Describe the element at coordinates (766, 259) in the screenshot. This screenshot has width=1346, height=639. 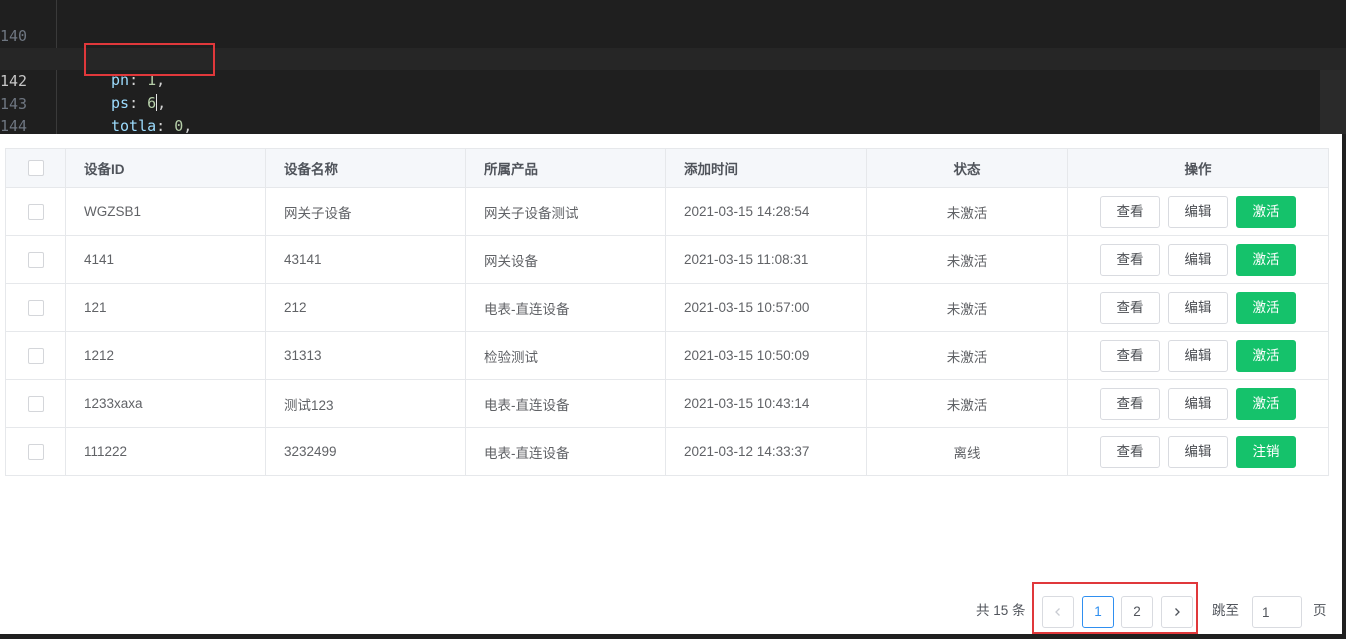
I see `cell-added-time: 2021-03-15 11:08:31` at that location.